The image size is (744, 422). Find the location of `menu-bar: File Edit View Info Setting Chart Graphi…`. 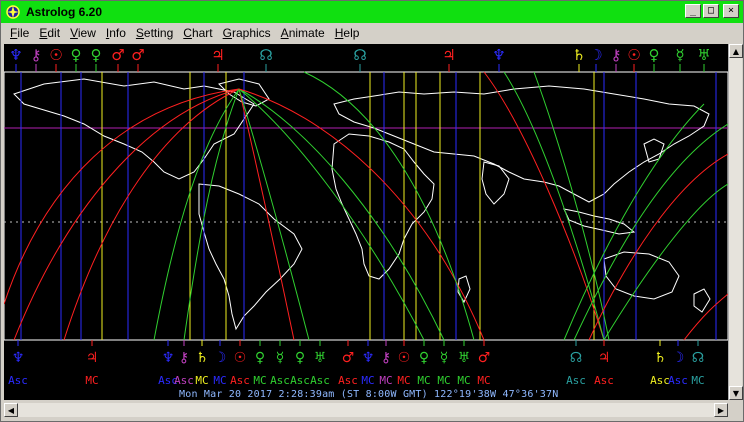

menu-bar: File Edit View Info Setting Chart Graphi… is located at coordinates (372, 33).